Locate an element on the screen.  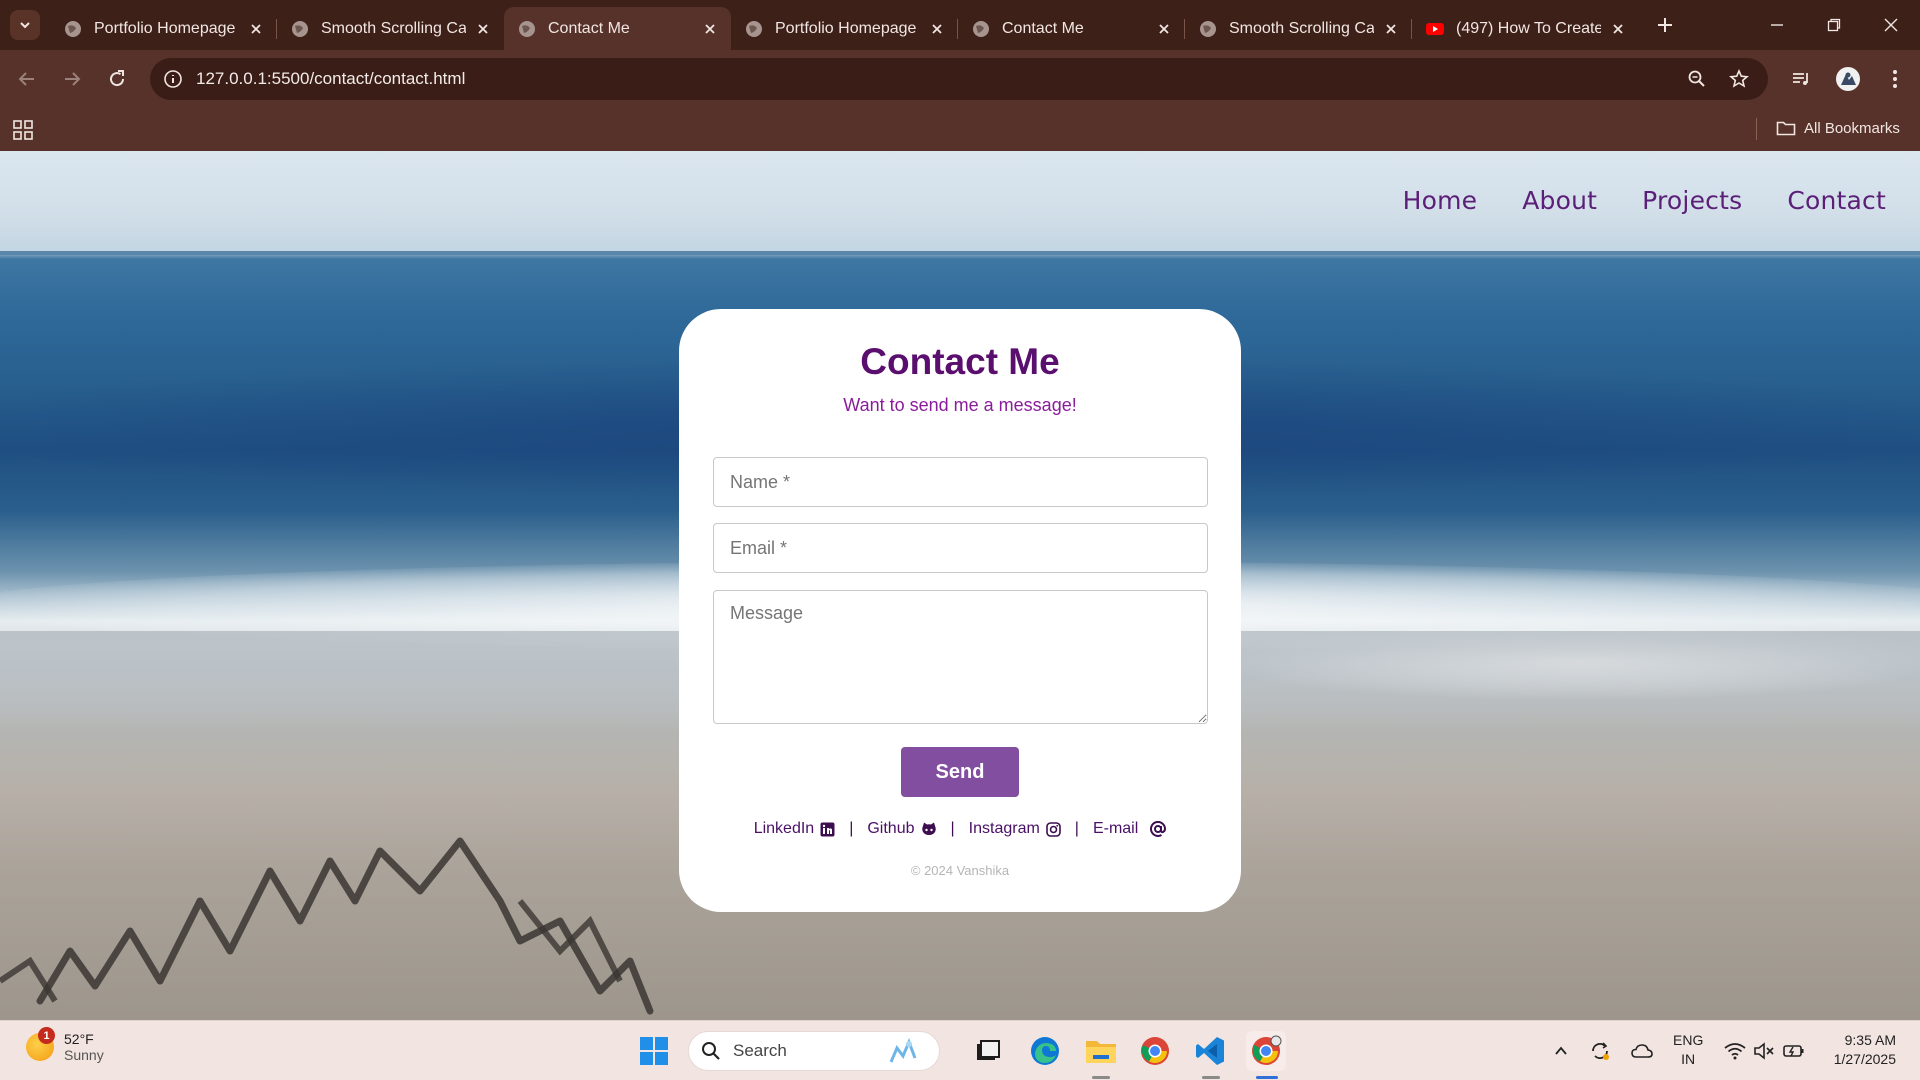
contact-subtitle: Want to send me a message! is located at coordinates (960, 405).